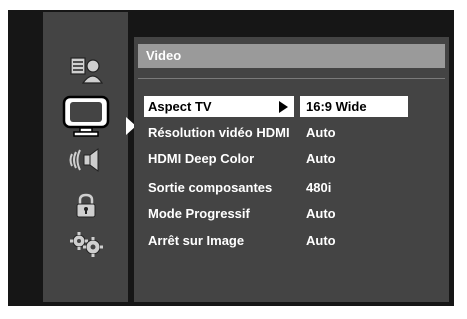 This screenshot has height=319, width=467. Describe the element at coordinates (219, 106) in the screenshot. I see `menu-item-label: Aspect TV` at that location.